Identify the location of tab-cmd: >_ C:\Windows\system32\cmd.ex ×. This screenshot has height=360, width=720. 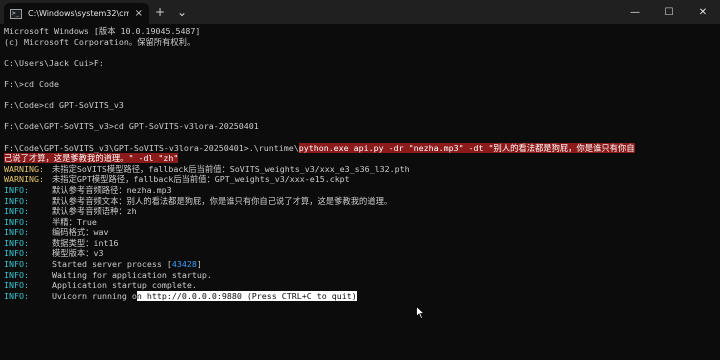
(76, 13).